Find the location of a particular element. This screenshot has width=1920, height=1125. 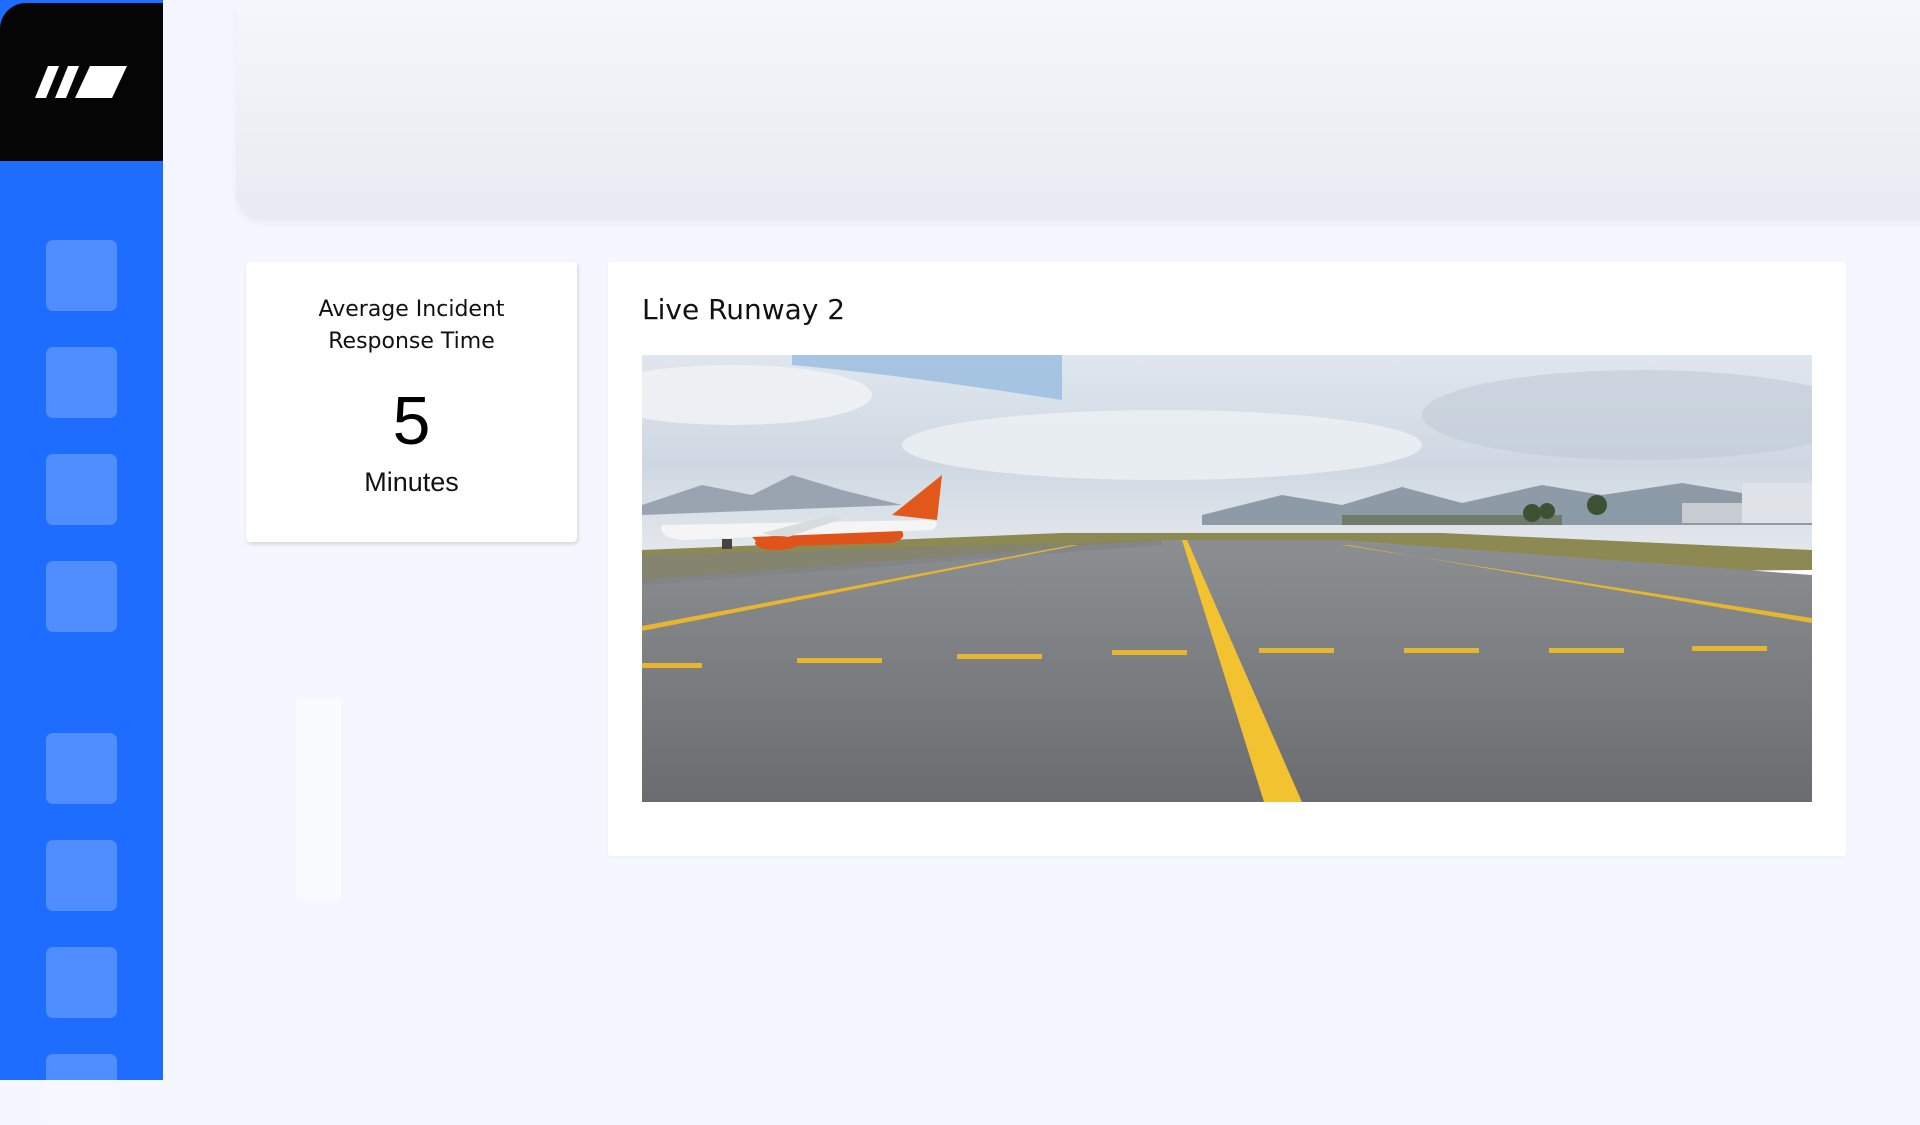

kpi-card-response-time: Average Incident Response Time 5 Minutes is located at coordinates (411, 402).